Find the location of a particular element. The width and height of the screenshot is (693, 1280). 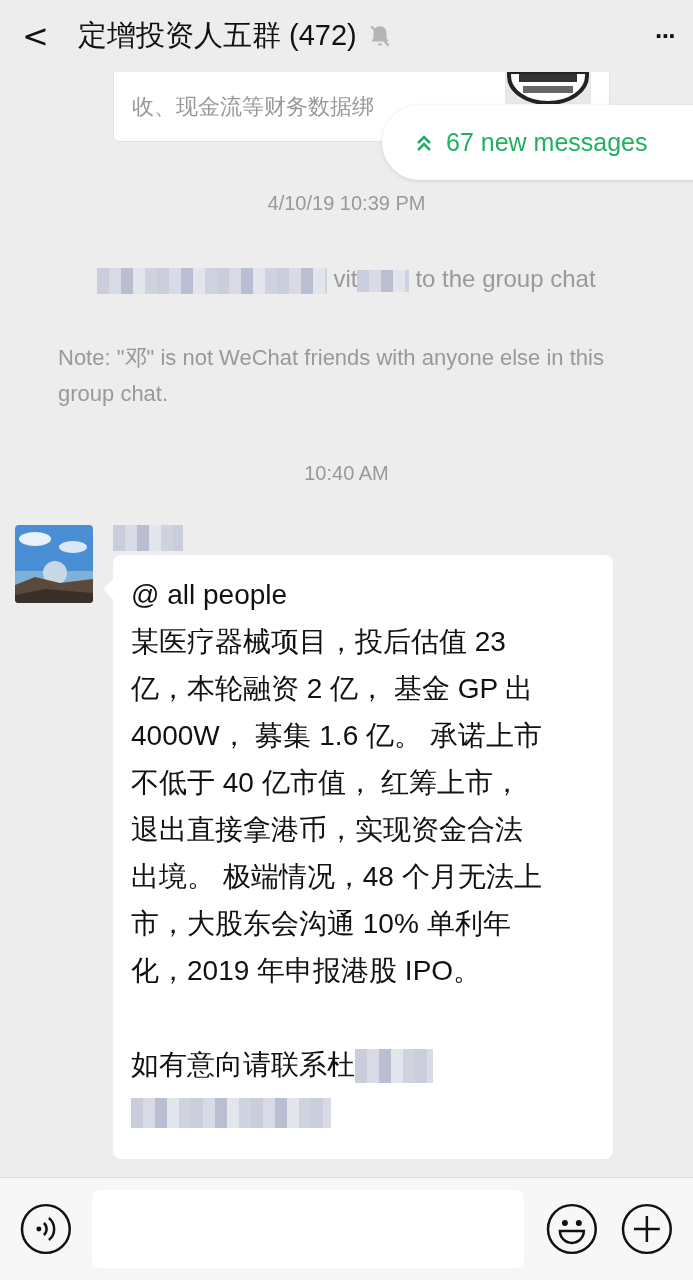

message-text: 如有意向请联系杜 is located at coordinates (243, 1064).